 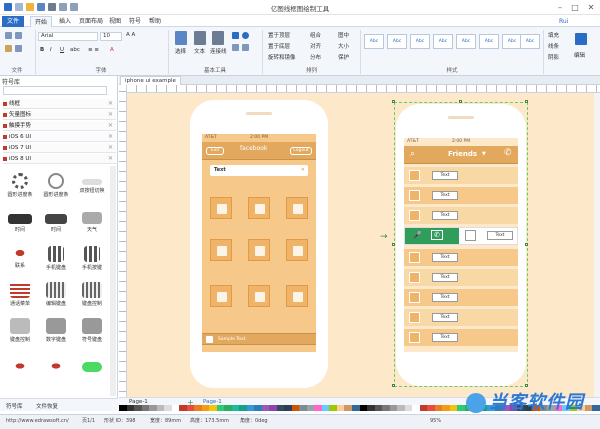 What do you see at coordinates (180, 51) in the screenshot?
I see `select-tool-label: 选择` at bounding box center [180, 51].